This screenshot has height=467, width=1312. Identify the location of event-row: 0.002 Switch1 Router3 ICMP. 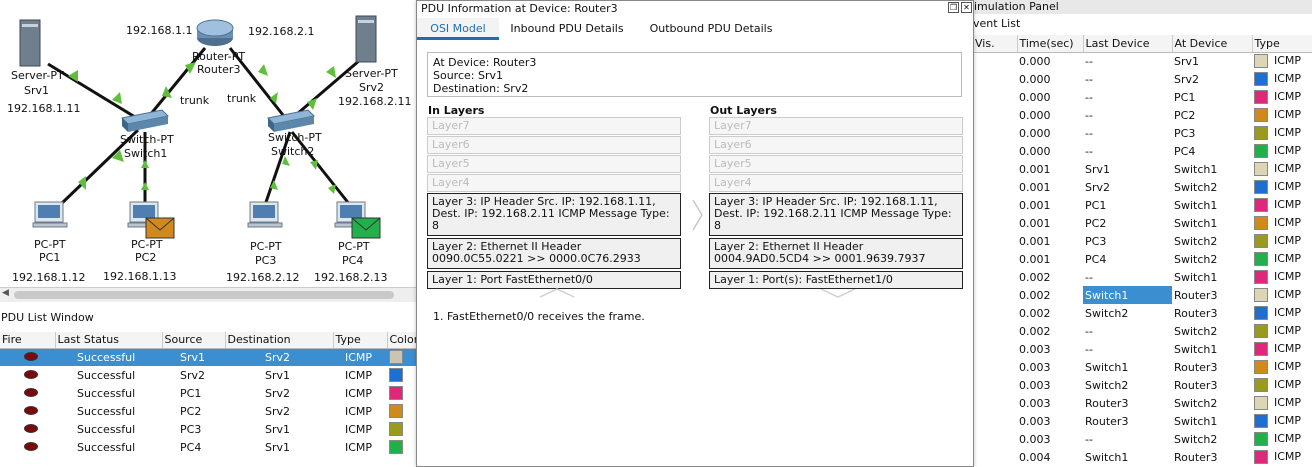
(1142, 295).